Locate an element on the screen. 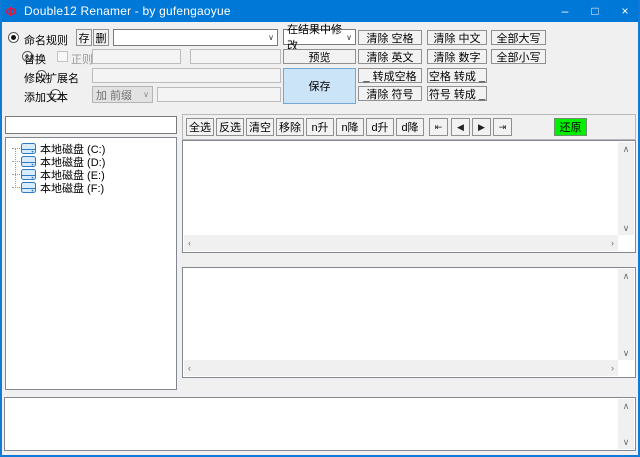 Image resolution: width=640 pixels, height=457 pixels. minimize-button: – is located at coordinates (565, 11).